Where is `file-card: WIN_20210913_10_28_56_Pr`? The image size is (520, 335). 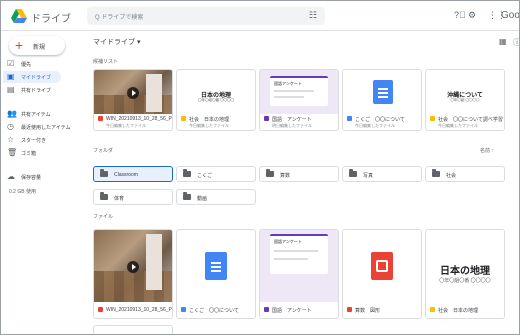 file-card: WIN_20210913_10_28_56_Pr is located at coordinates (133, 274).